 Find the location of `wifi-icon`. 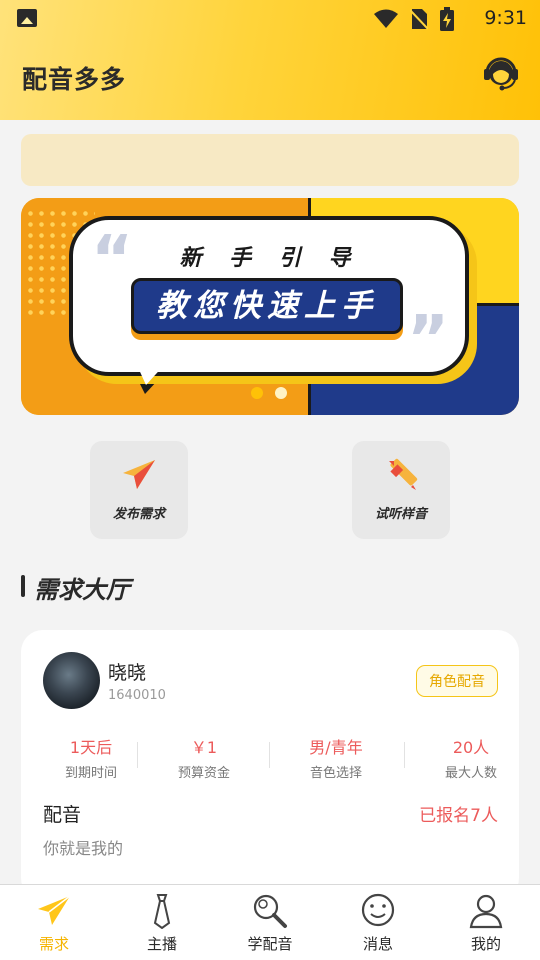

wifi-icon is located at coordinates (386, 18).